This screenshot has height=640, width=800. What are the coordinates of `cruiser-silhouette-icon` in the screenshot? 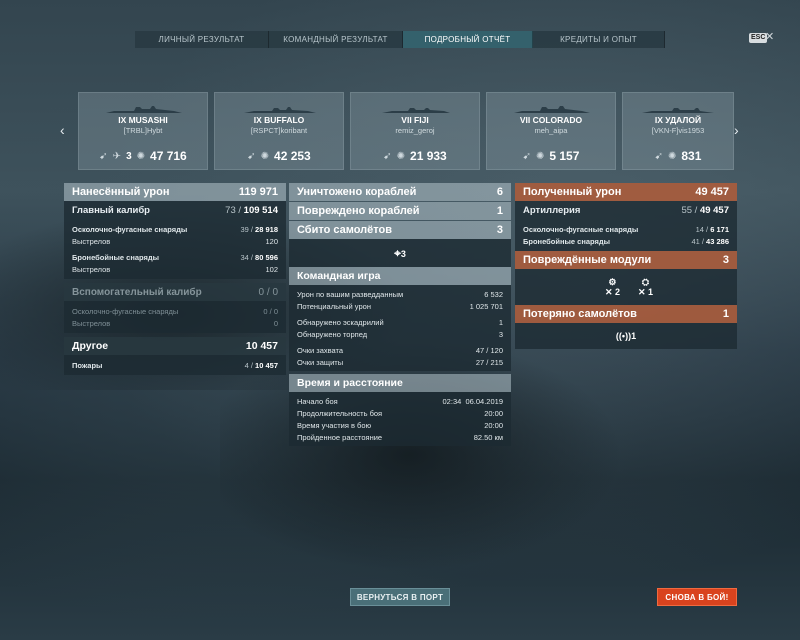 It's located at (416, 110).